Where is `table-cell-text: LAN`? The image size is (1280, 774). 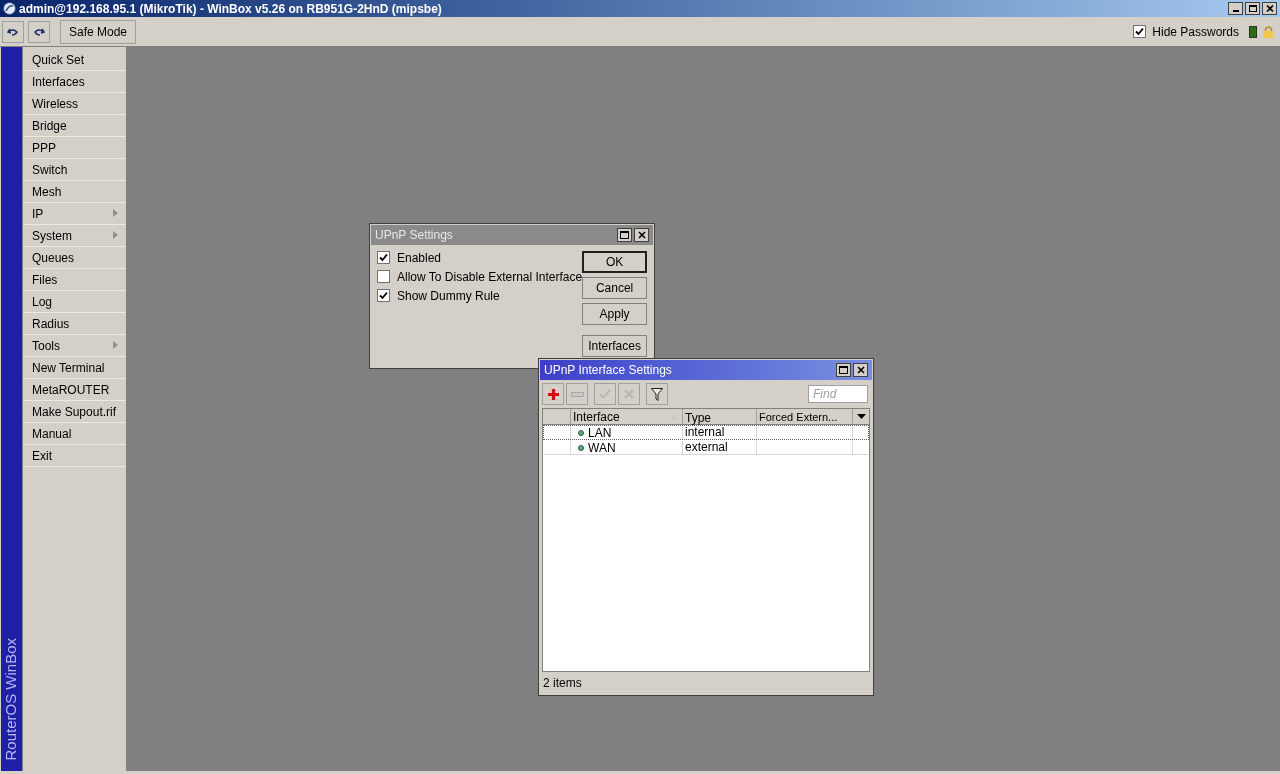 table-cell-text: LAN is located at coordinates (600, 433).